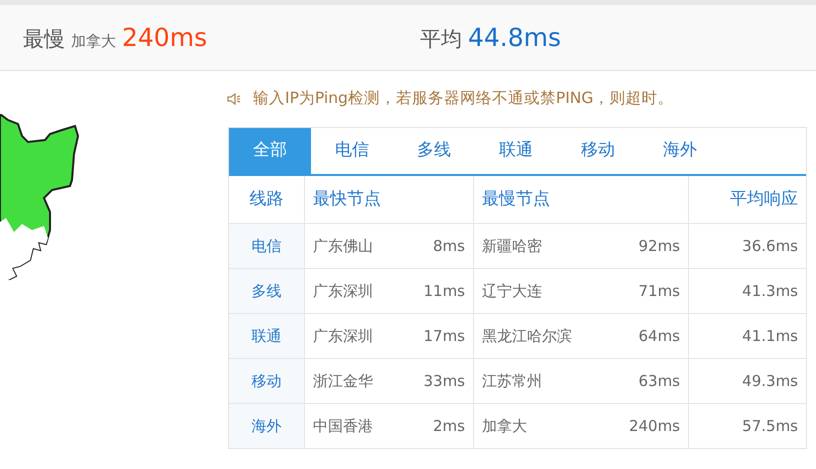  Describe the element at coordinates (770, 426) in the screenshot. I see `table-cell-text: 57.5ms` at that location.